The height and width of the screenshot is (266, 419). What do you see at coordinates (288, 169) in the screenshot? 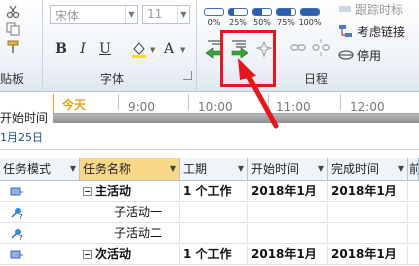
I see `column-header-start: 开始时间 ▼` at bounding box center [288, 169].